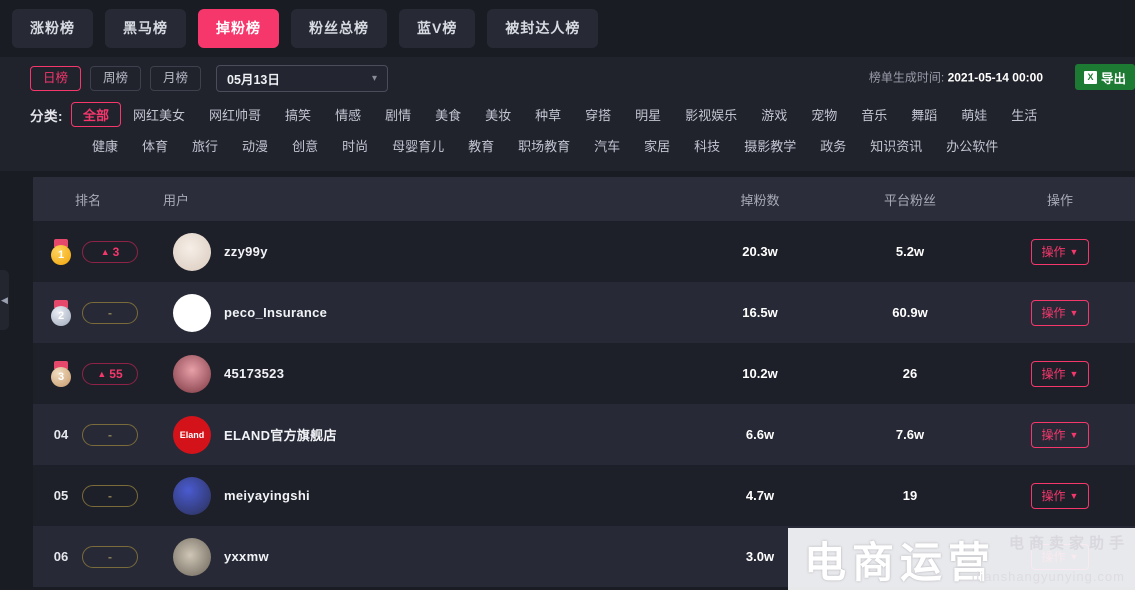  What do you see at coordinates (548, 114) in the screenshot?
I see `category-zhongcao: 种草` at bounding box center [548, 114].